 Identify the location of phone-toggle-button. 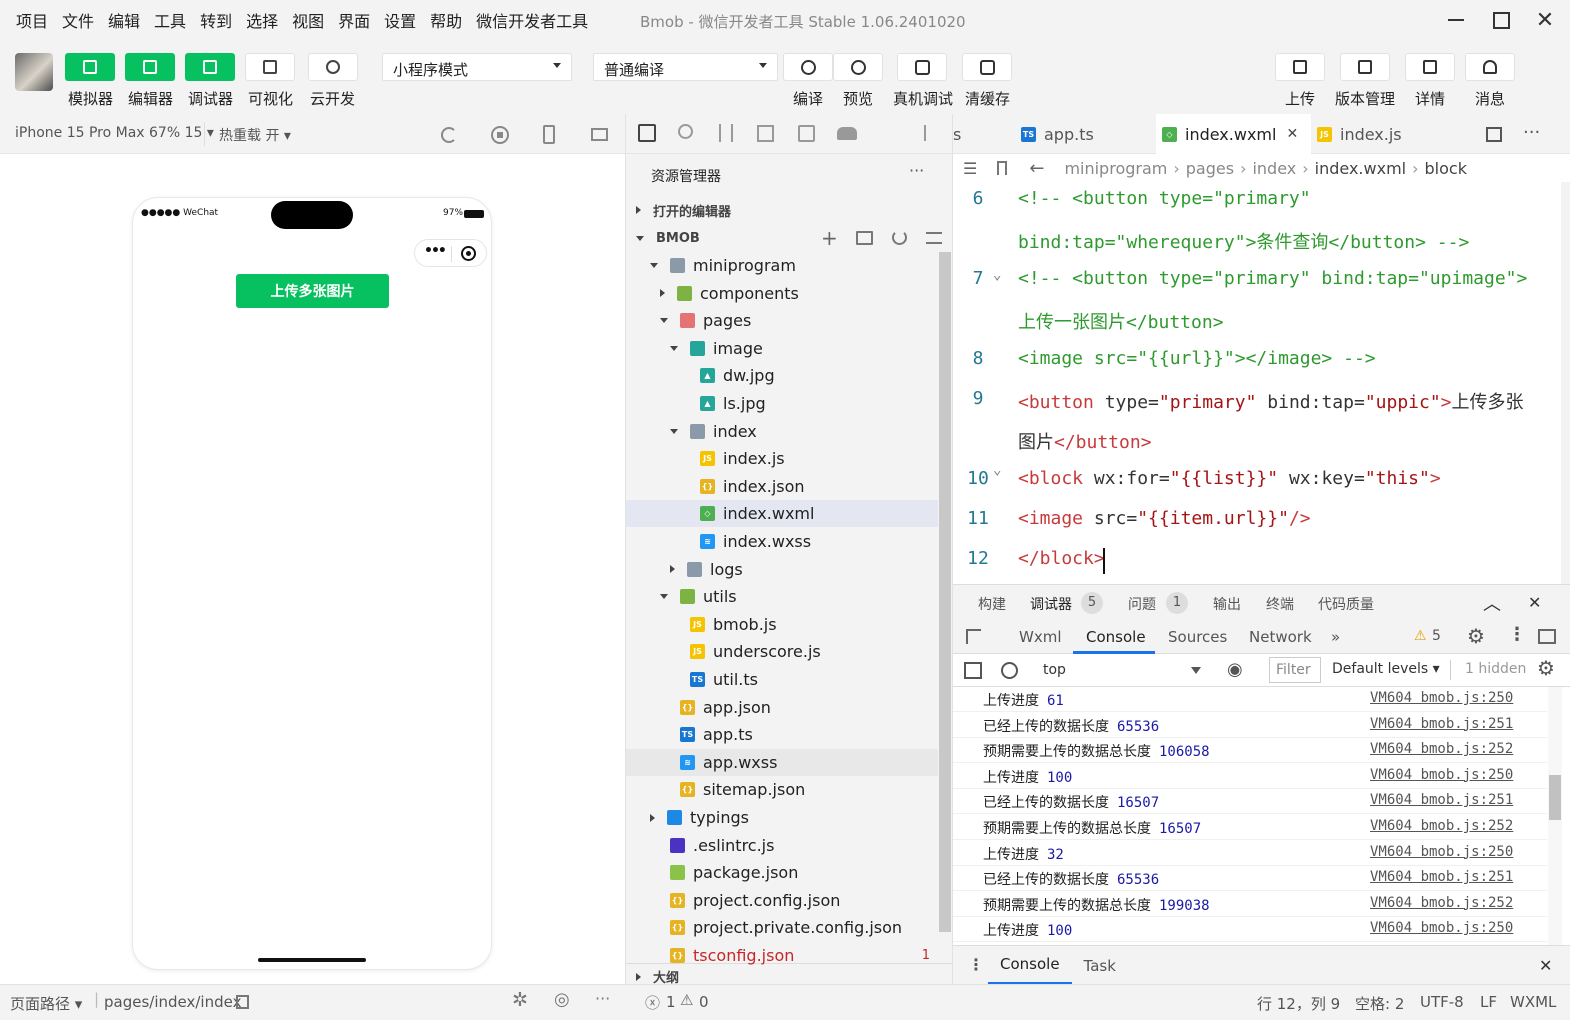
(90, 67).